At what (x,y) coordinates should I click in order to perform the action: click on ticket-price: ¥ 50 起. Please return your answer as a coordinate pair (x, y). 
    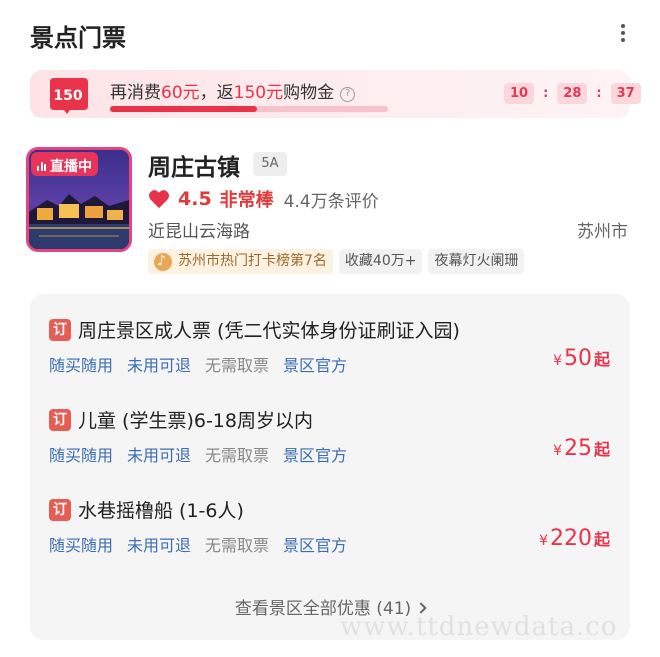
    Looking at the image, I should click on (581, 358).